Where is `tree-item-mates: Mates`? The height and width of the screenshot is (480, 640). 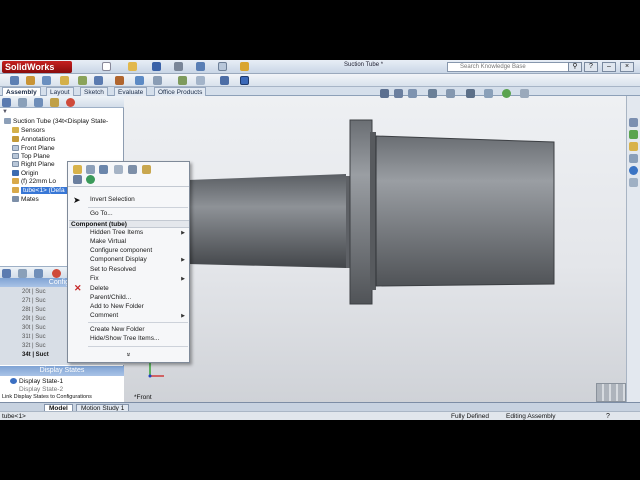
tree-item-mates: Mates is located at coordinates (25, 199).